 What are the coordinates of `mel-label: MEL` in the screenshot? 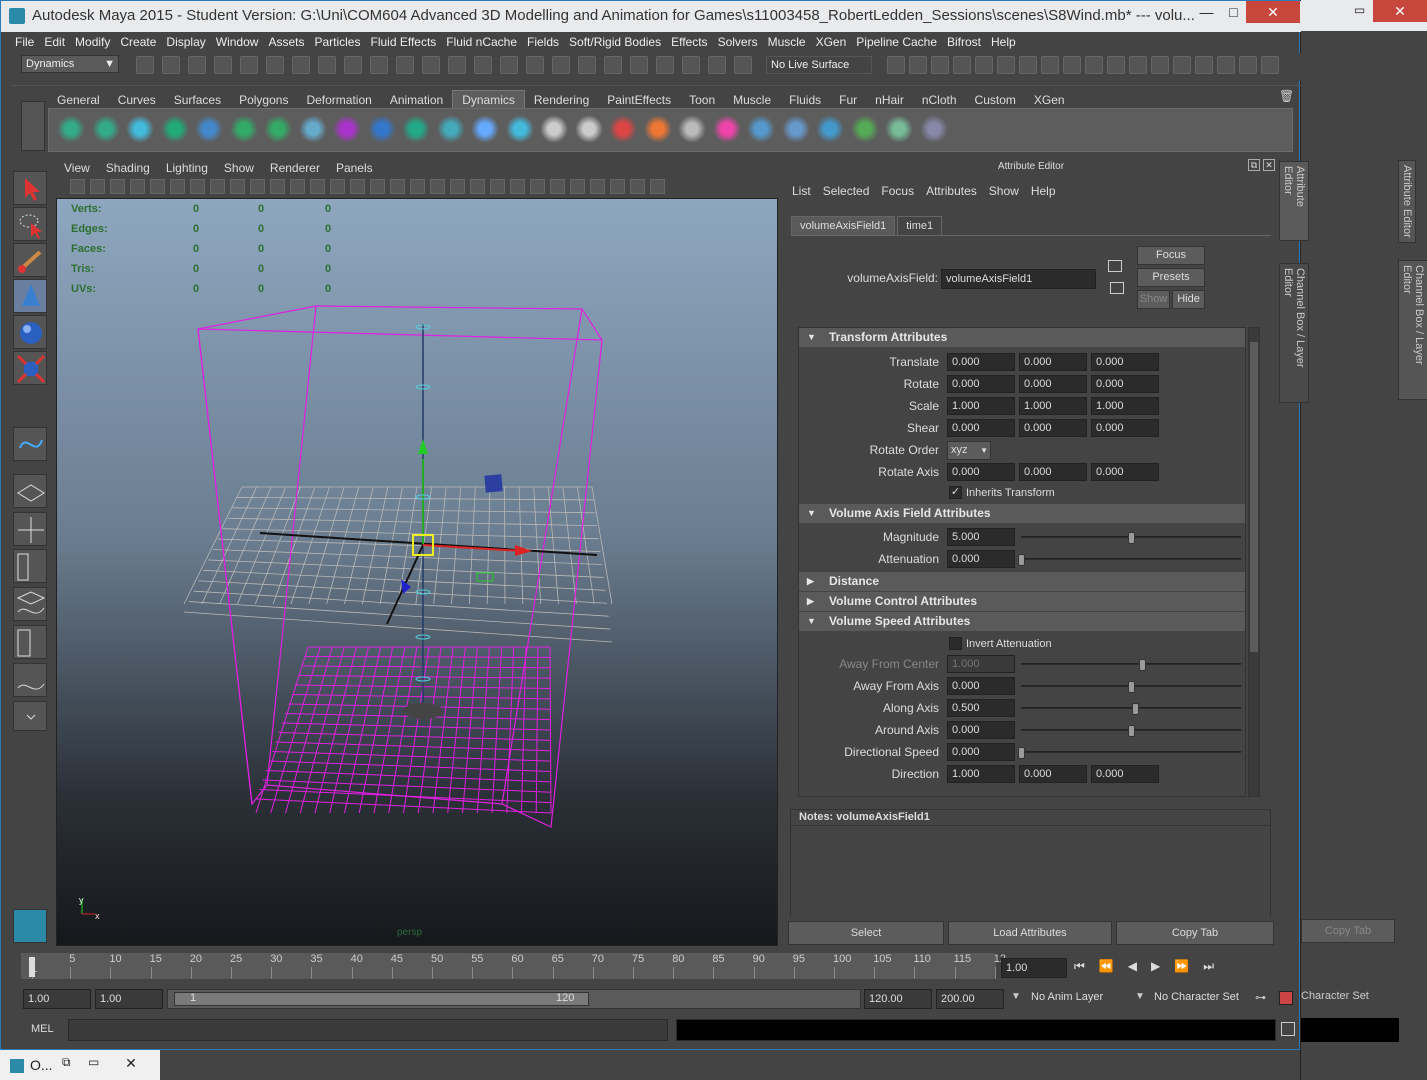 It's located at (42, 1029).